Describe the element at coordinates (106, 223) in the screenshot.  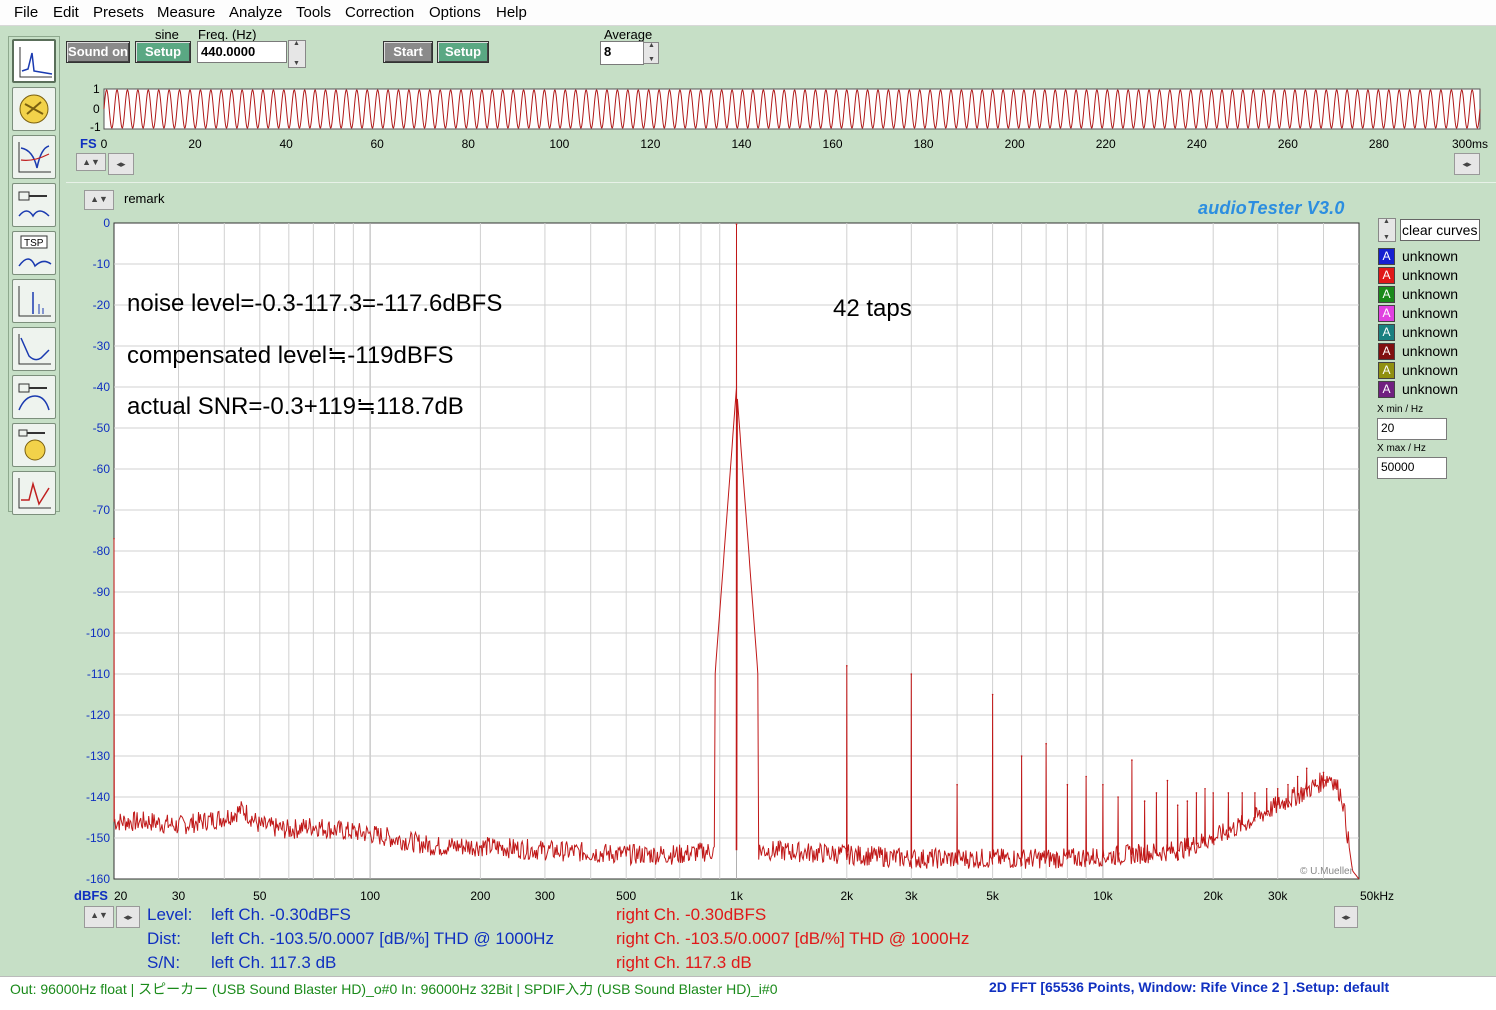
I see `y-tick-label: 0` at that location.